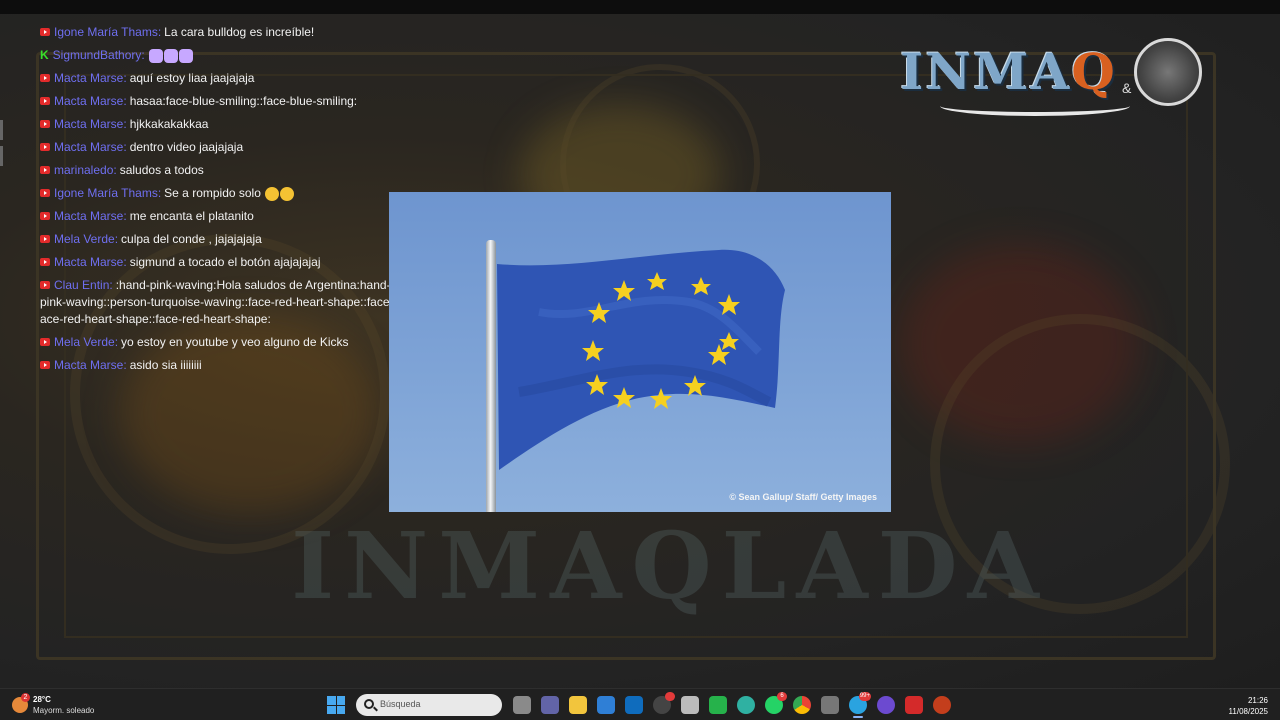 This screenshot has width=1280, height=720. Describe the element at coordinates (803, 497) in the screenshot. I see `photo-credit: © Sean Gallup/ Staff/ Getty Images` at that location.